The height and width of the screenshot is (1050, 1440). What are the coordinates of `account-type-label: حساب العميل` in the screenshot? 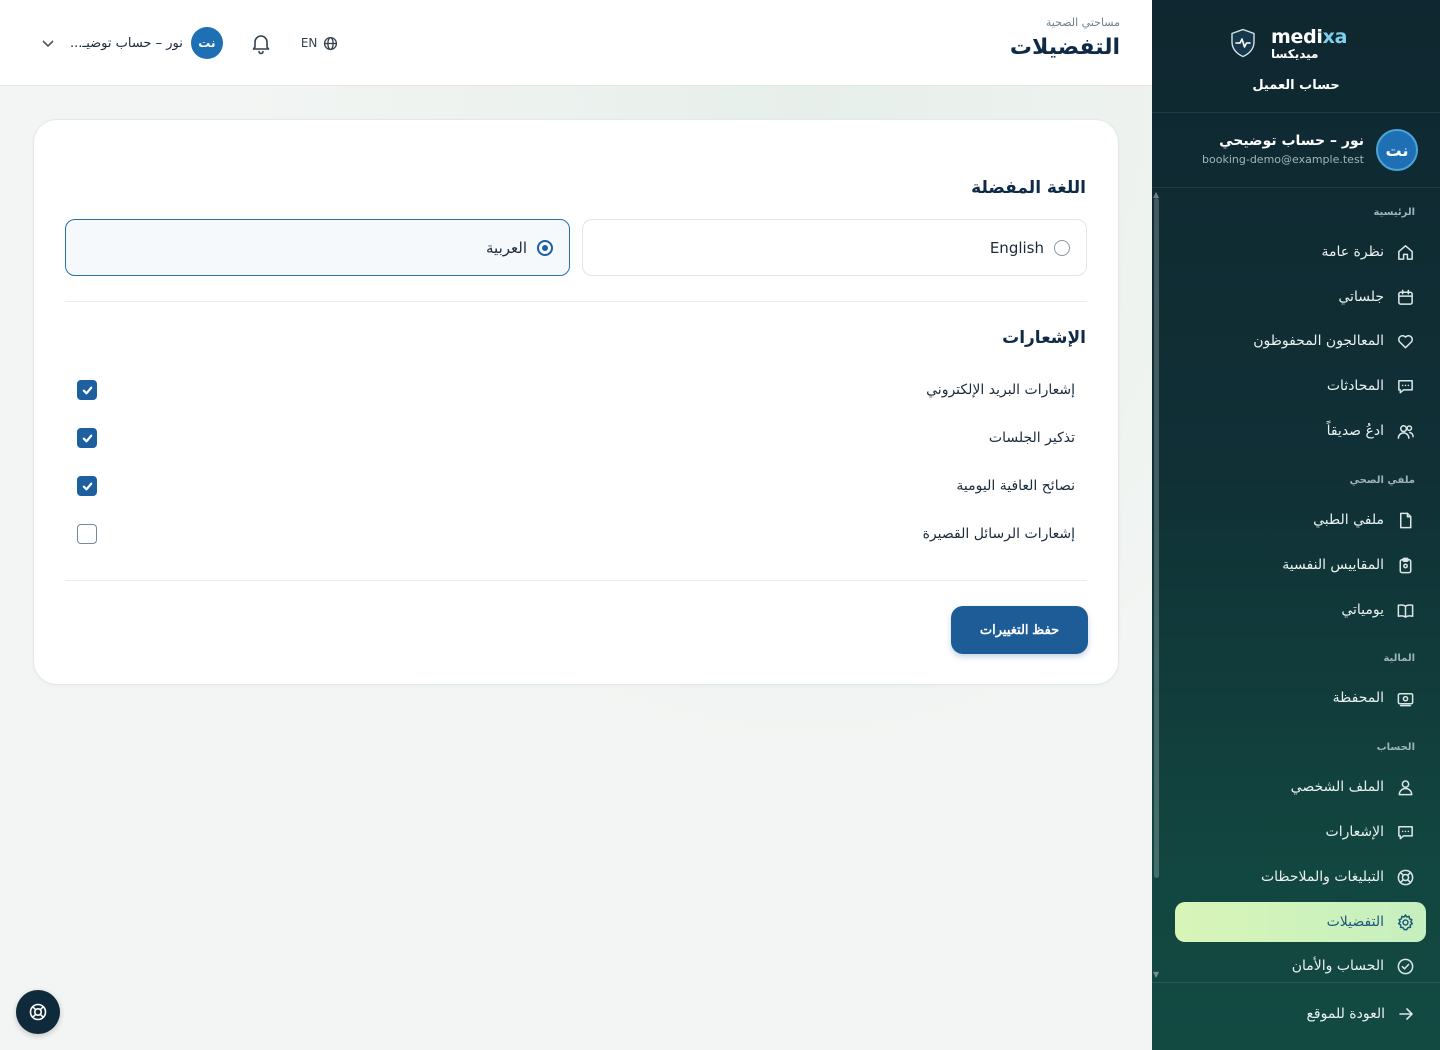 It's located at (1296, 85).